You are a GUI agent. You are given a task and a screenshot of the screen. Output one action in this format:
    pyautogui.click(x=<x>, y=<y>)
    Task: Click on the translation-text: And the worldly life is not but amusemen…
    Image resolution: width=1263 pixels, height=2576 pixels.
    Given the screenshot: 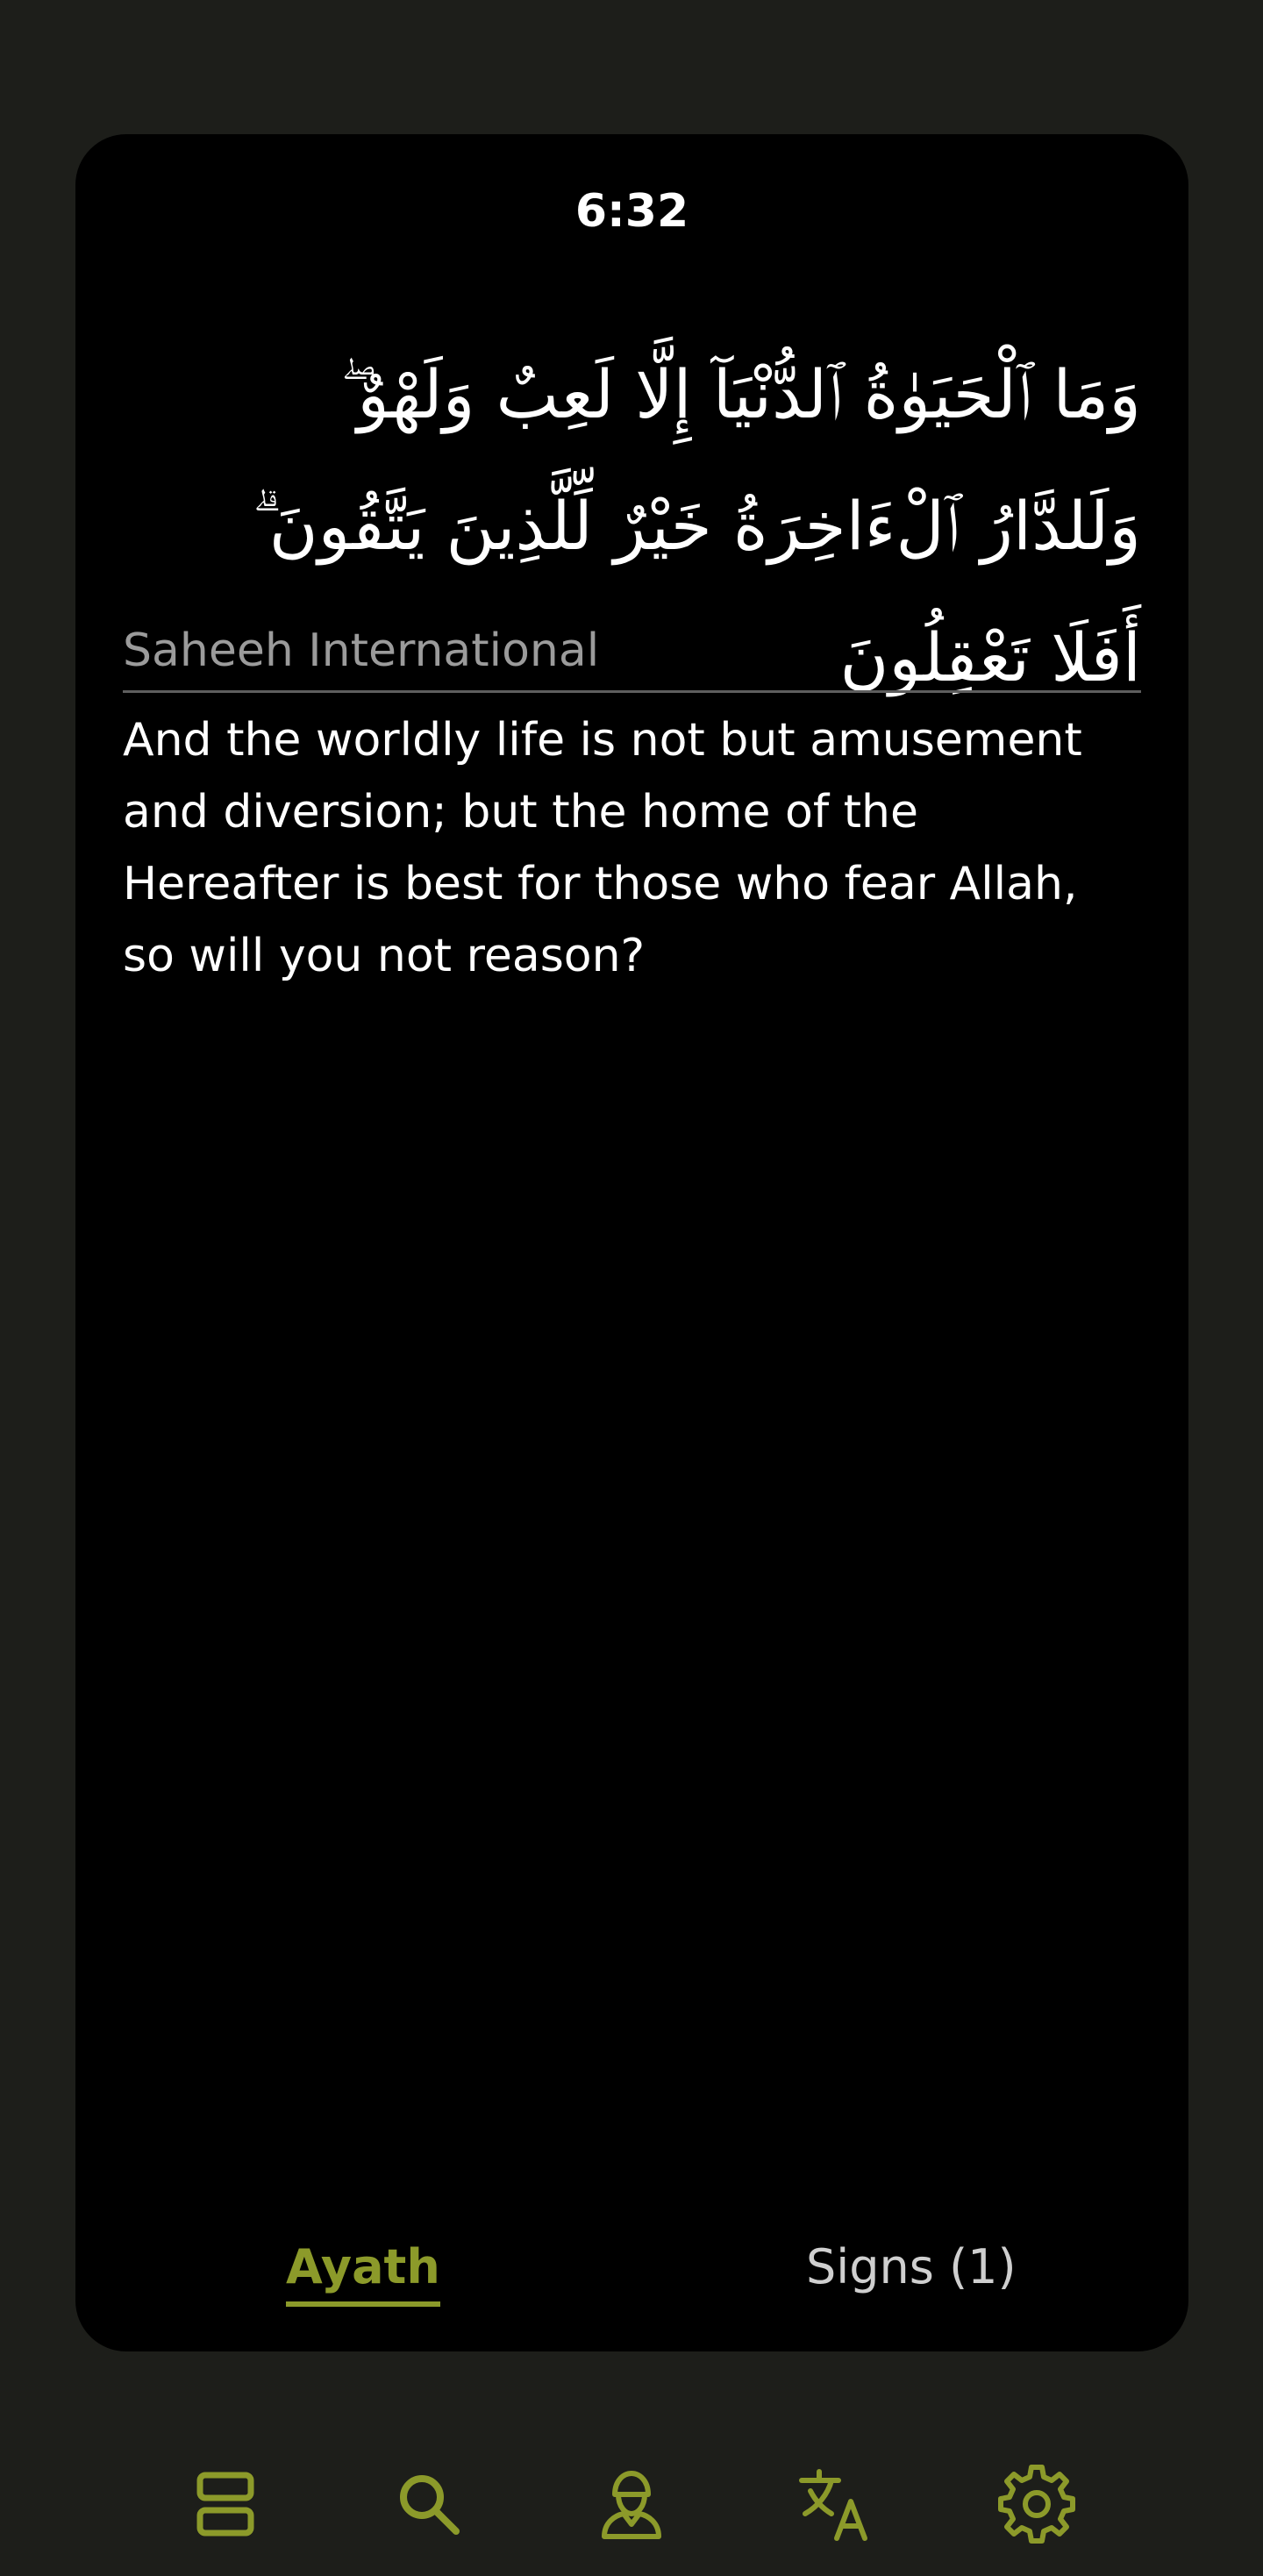 What is the action you would take?
    pyautogui.click(x=602, y=848)
    